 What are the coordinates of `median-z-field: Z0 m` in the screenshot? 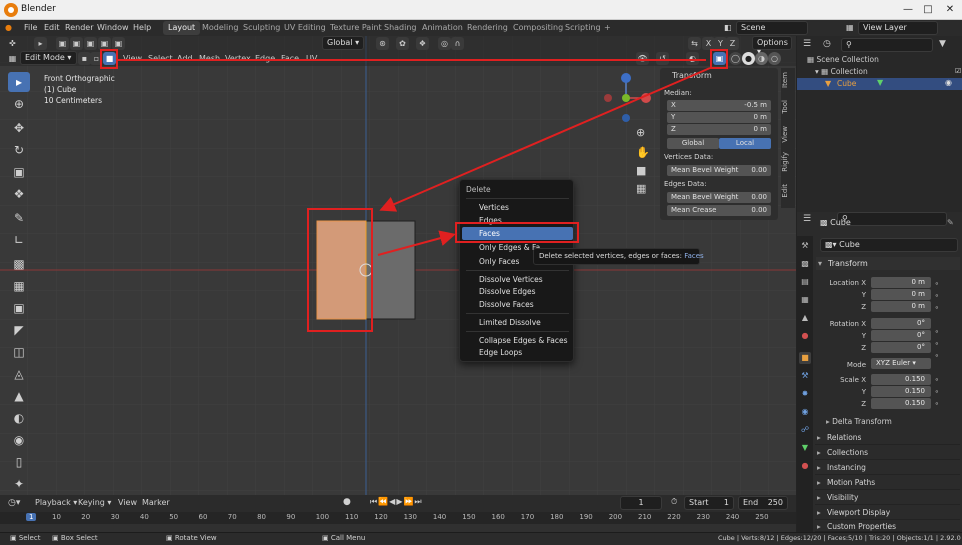 It's located at (719, 129).